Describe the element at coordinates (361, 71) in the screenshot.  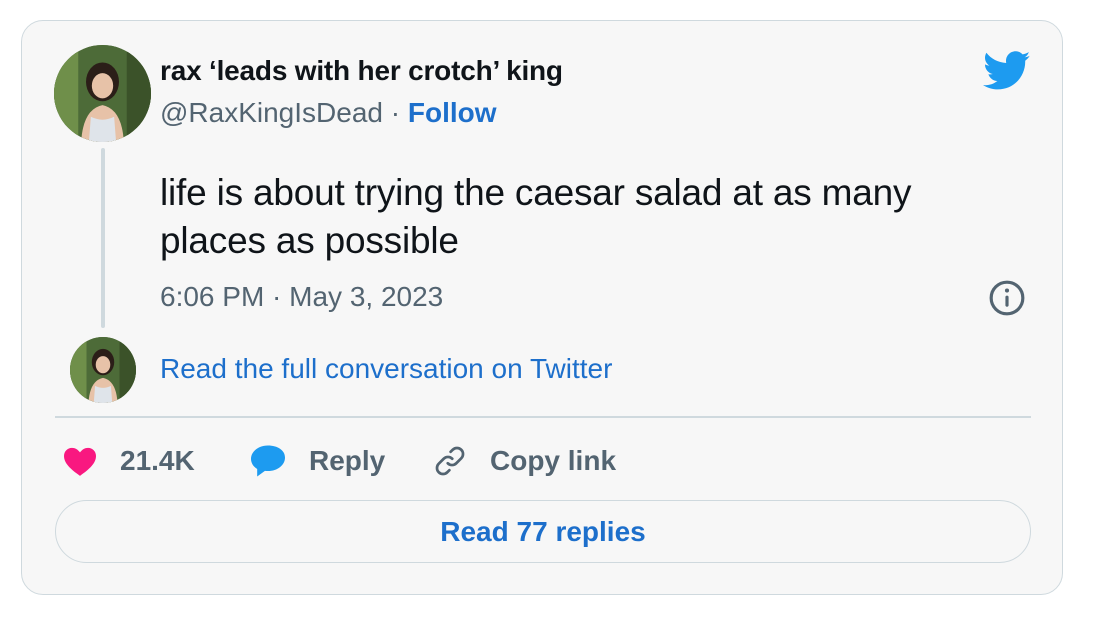
I see `author-display-name: rax ‘leads with her crotch’ king` at that location.